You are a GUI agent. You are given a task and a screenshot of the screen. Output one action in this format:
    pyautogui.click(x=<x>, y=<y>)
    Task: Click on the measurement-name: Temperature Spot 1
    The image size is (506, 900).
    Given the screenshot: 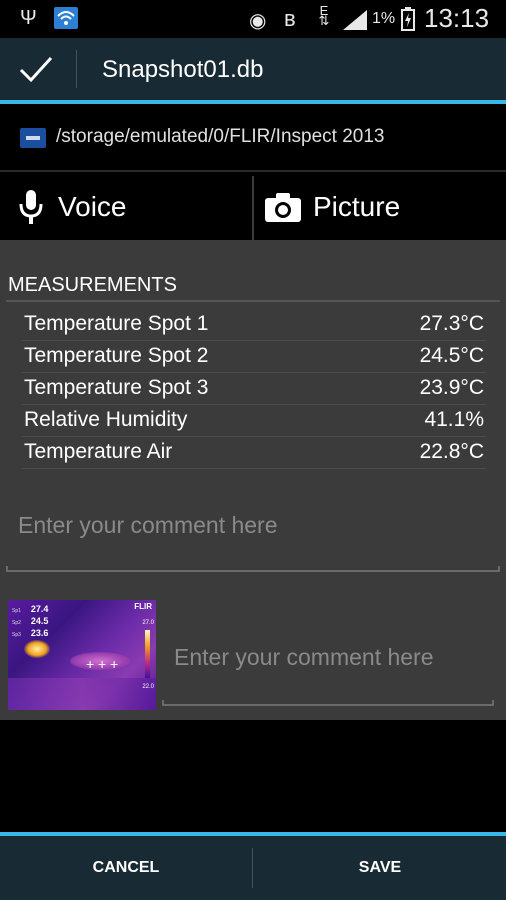 What is the action you would take?
    pyautogui.click(x=116, y=323)
    